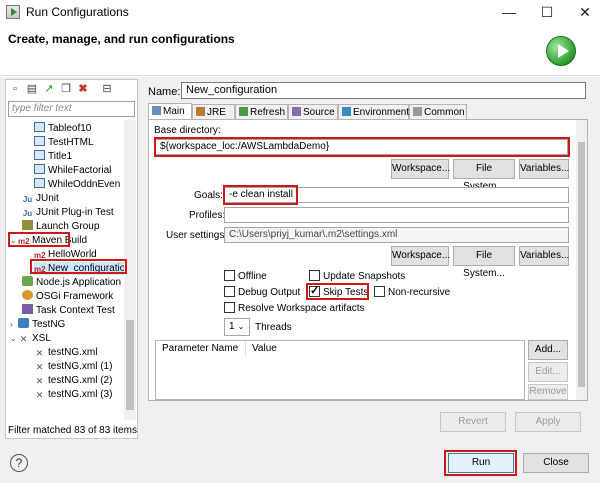  I want to click on tree-item: › TestNG, so click(37, 324).